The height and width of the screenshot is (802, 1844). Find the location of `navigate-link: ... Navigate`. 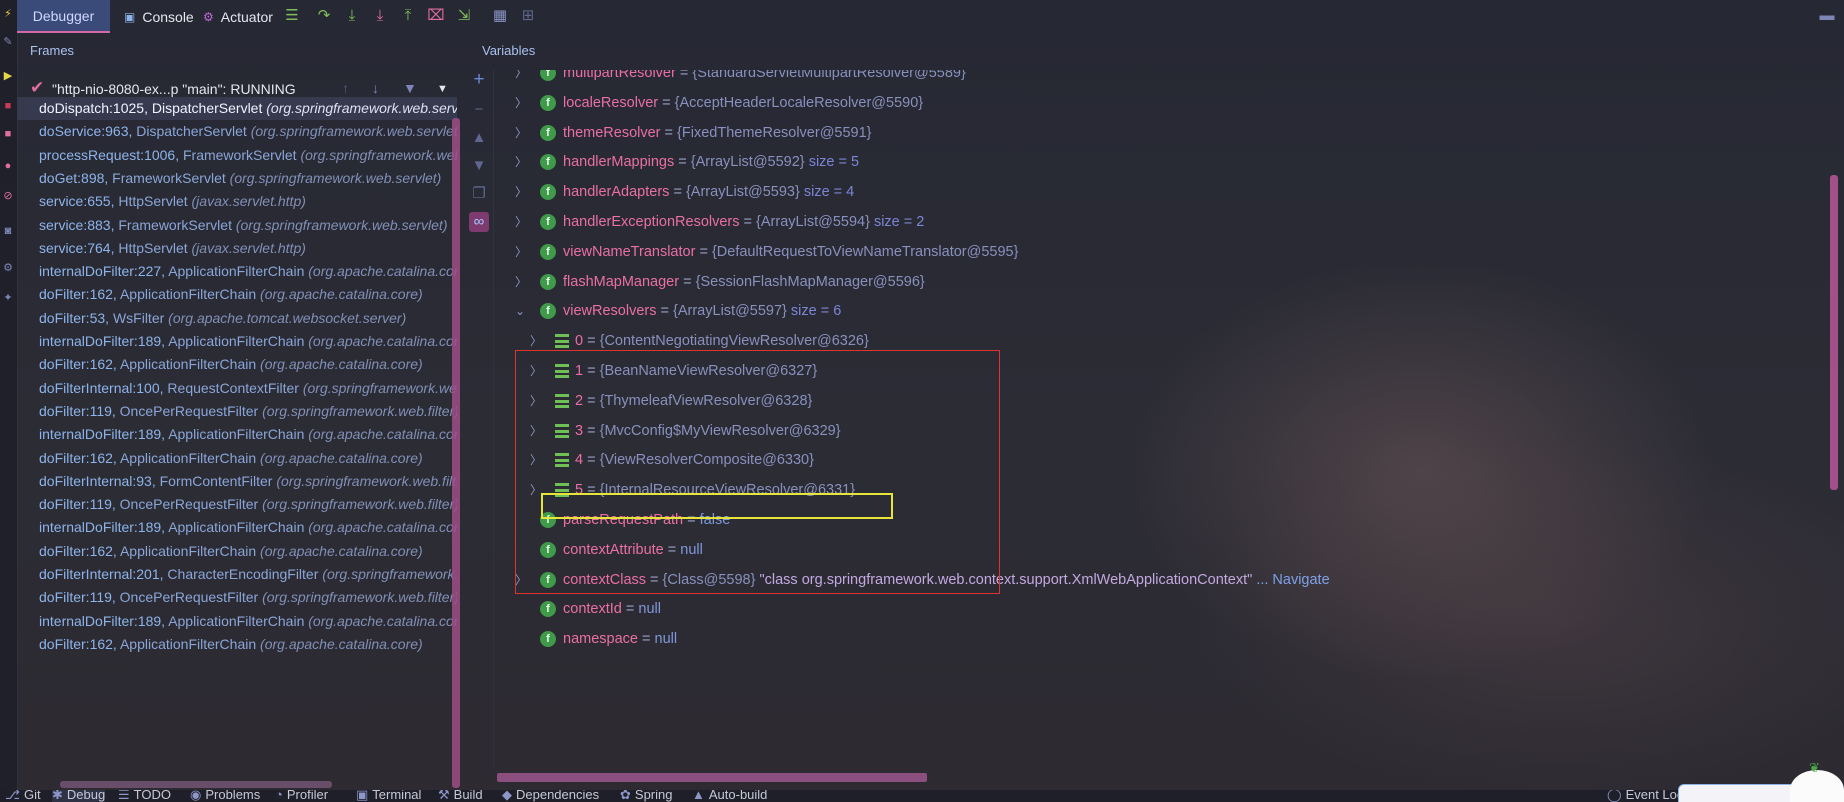

navigate-link: ... Navigate is located at coordinates (1292, 580).